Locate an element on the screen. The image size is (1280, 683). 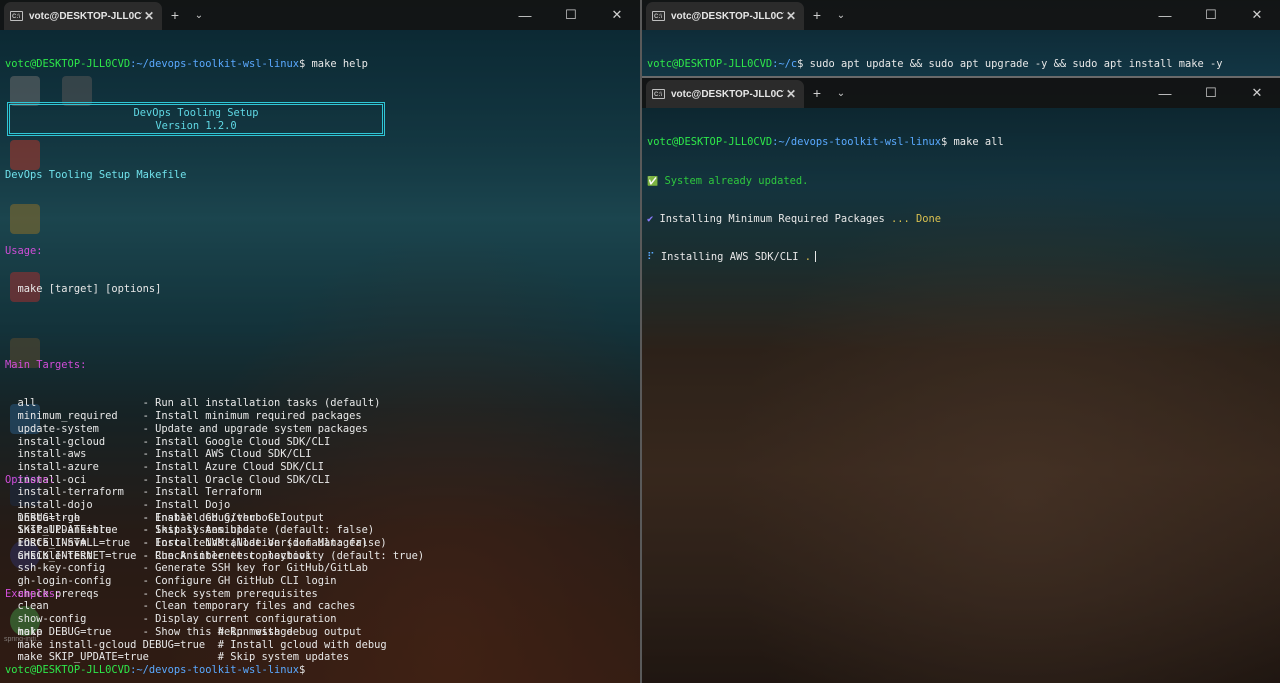
targets-heading: Main Targets: is located at coordinates (46, 365).